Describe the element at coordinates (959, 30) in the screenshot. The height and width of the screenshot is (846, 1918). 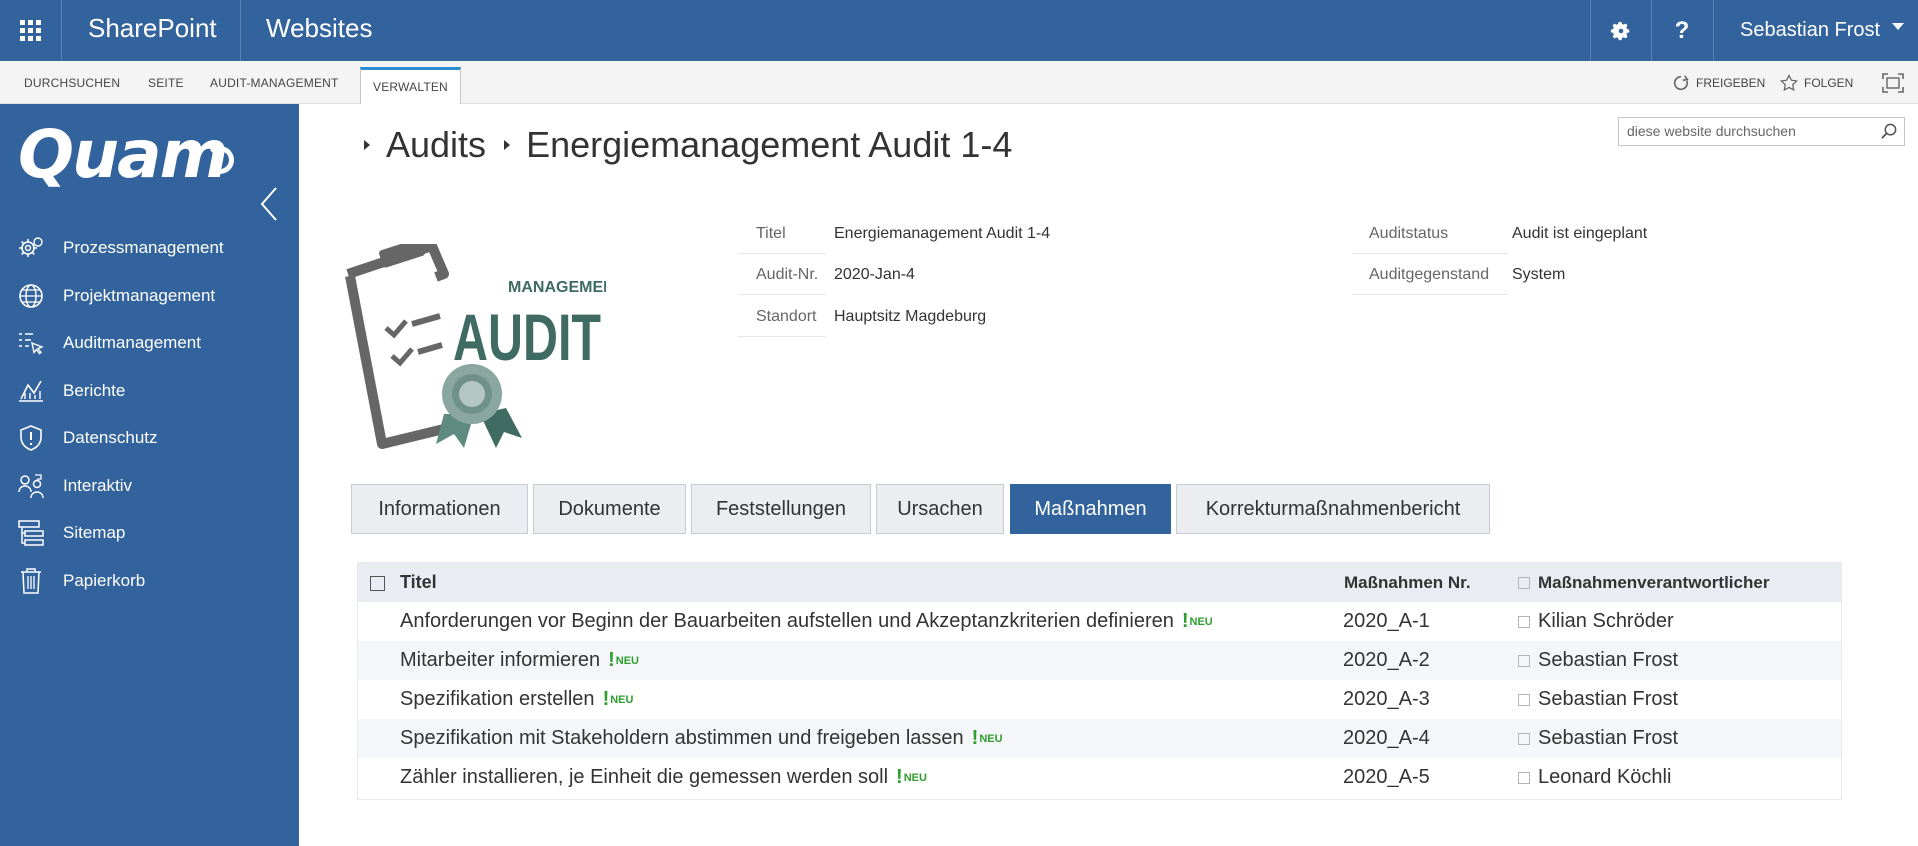
I see `suite-bar: SharePoint Websites ? Sebastian Frost` at that location.